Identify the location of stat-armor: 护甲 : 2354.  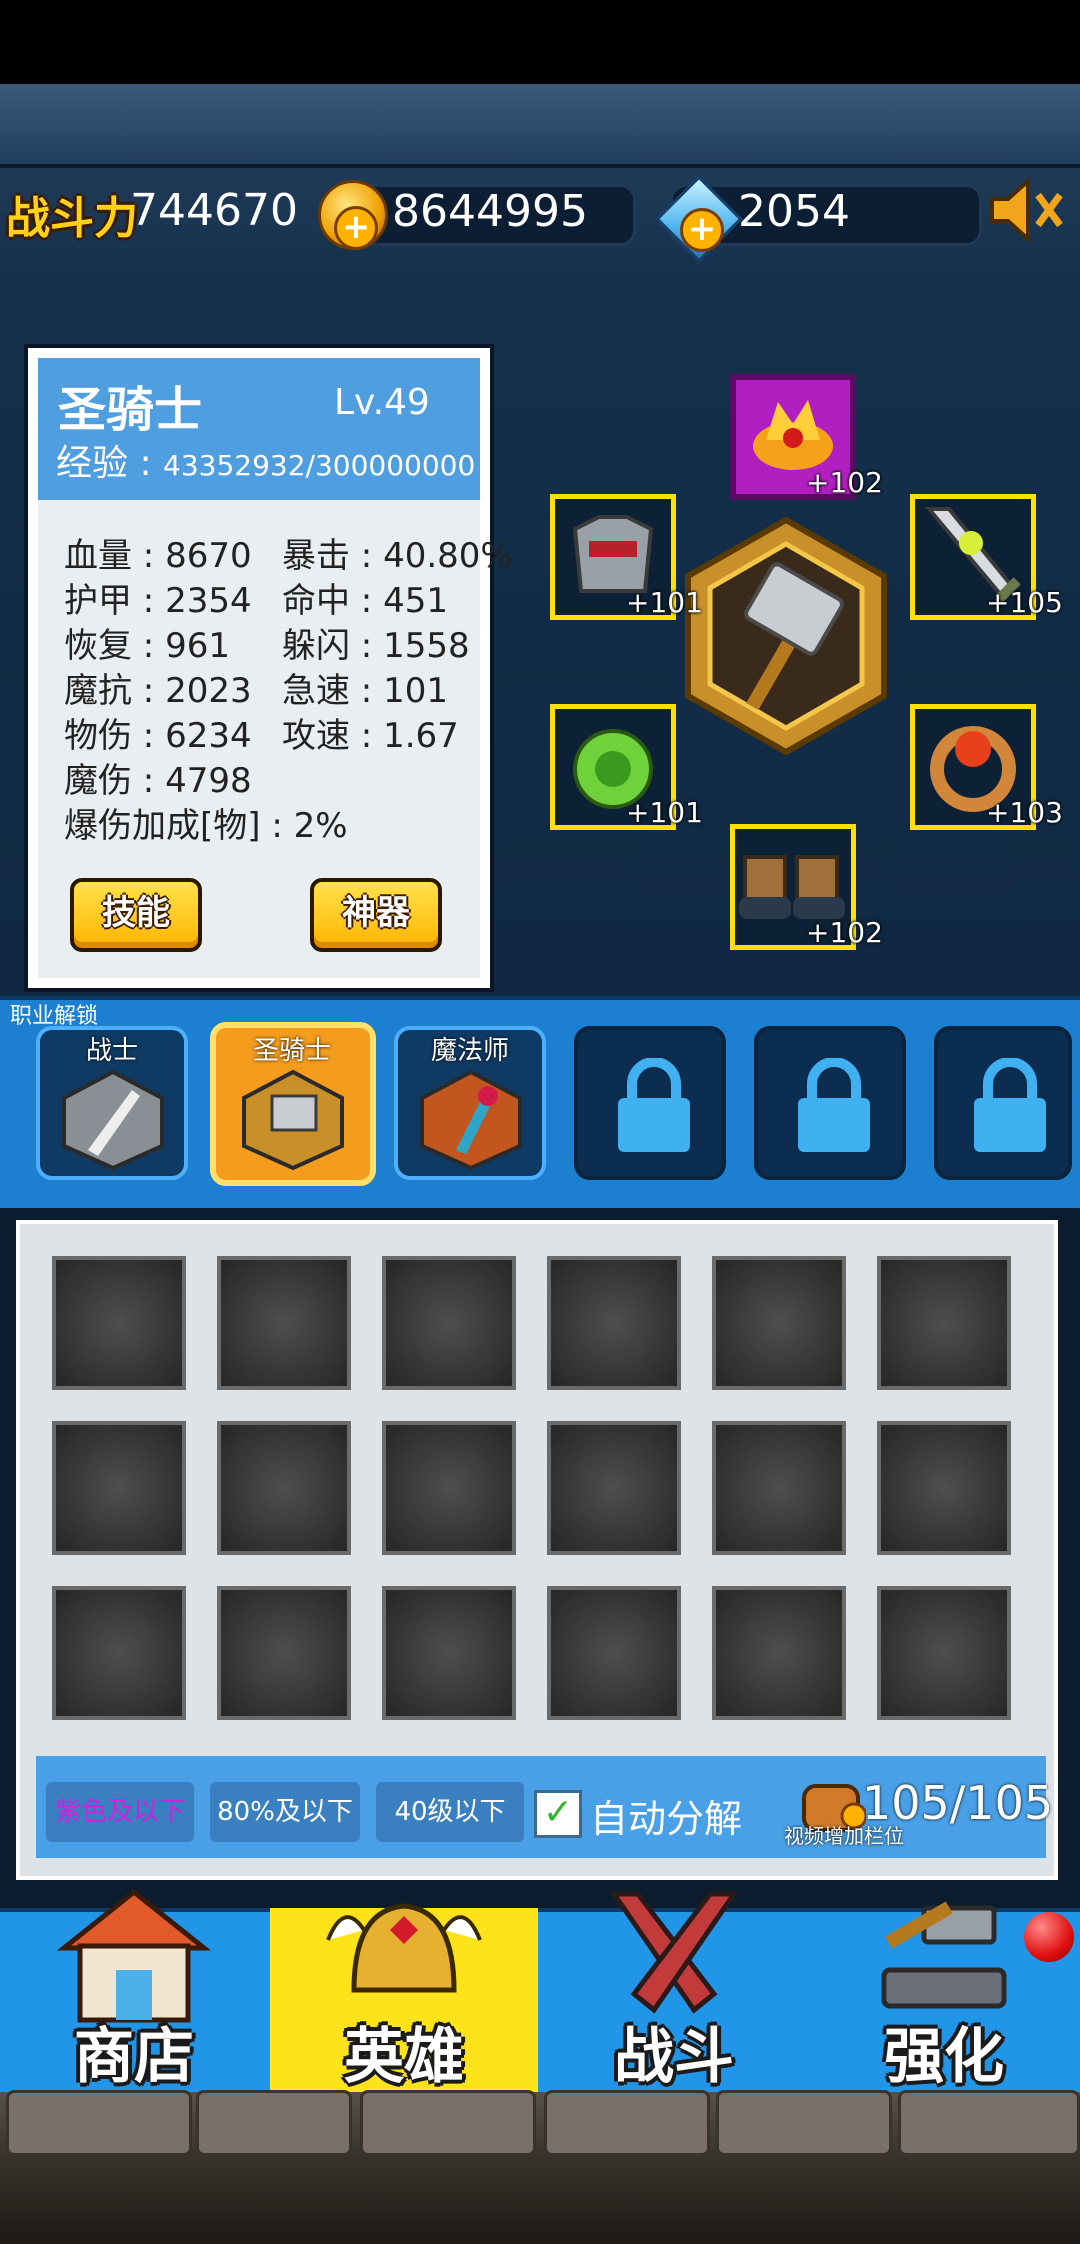
(158, 601).